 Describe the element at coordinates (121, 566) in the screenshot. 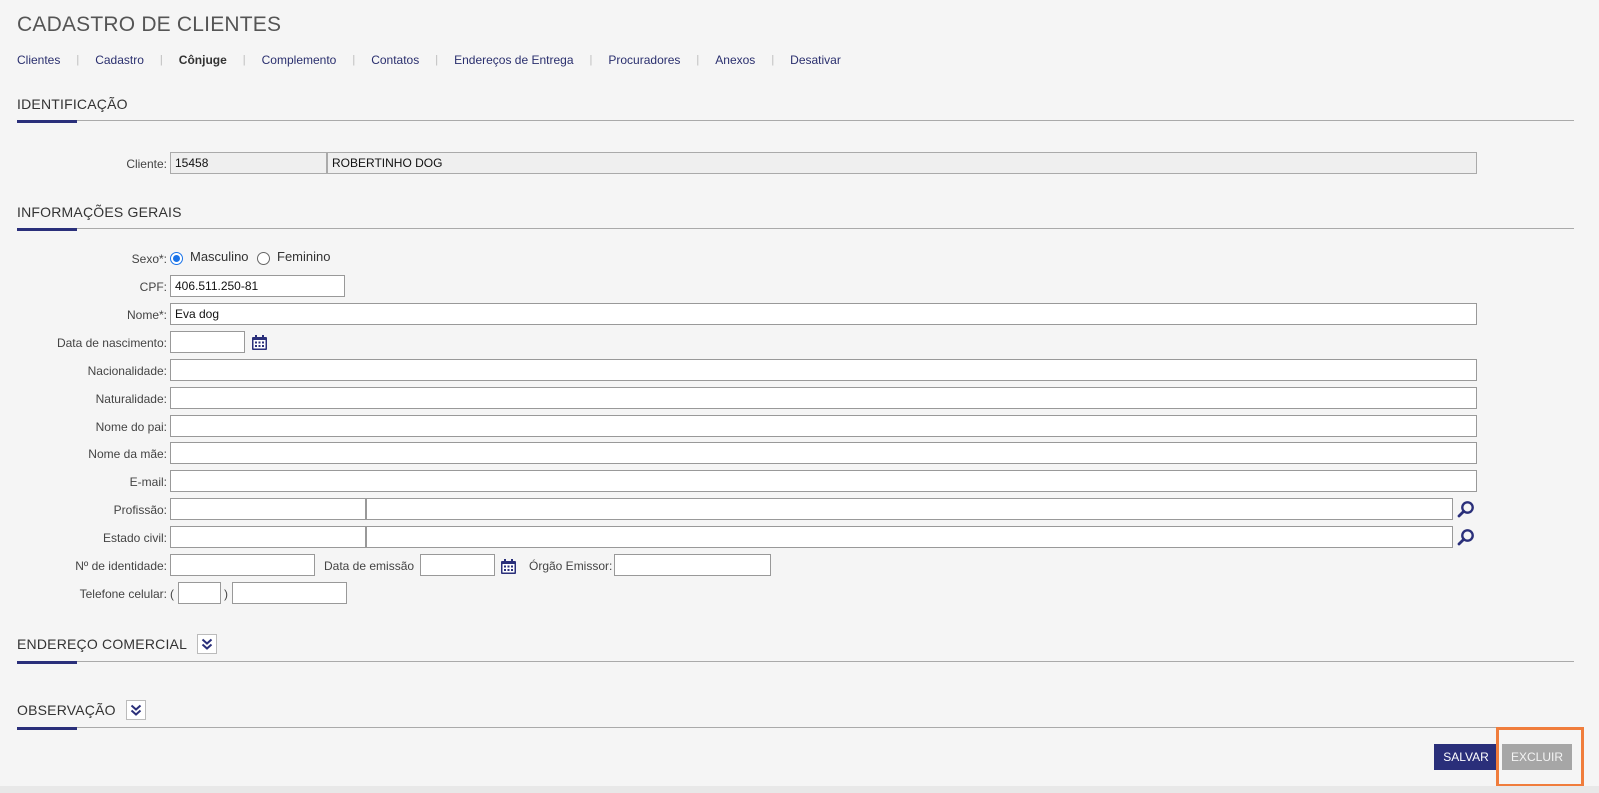

I see `identidade-label: Nº de identidade:` at that location.